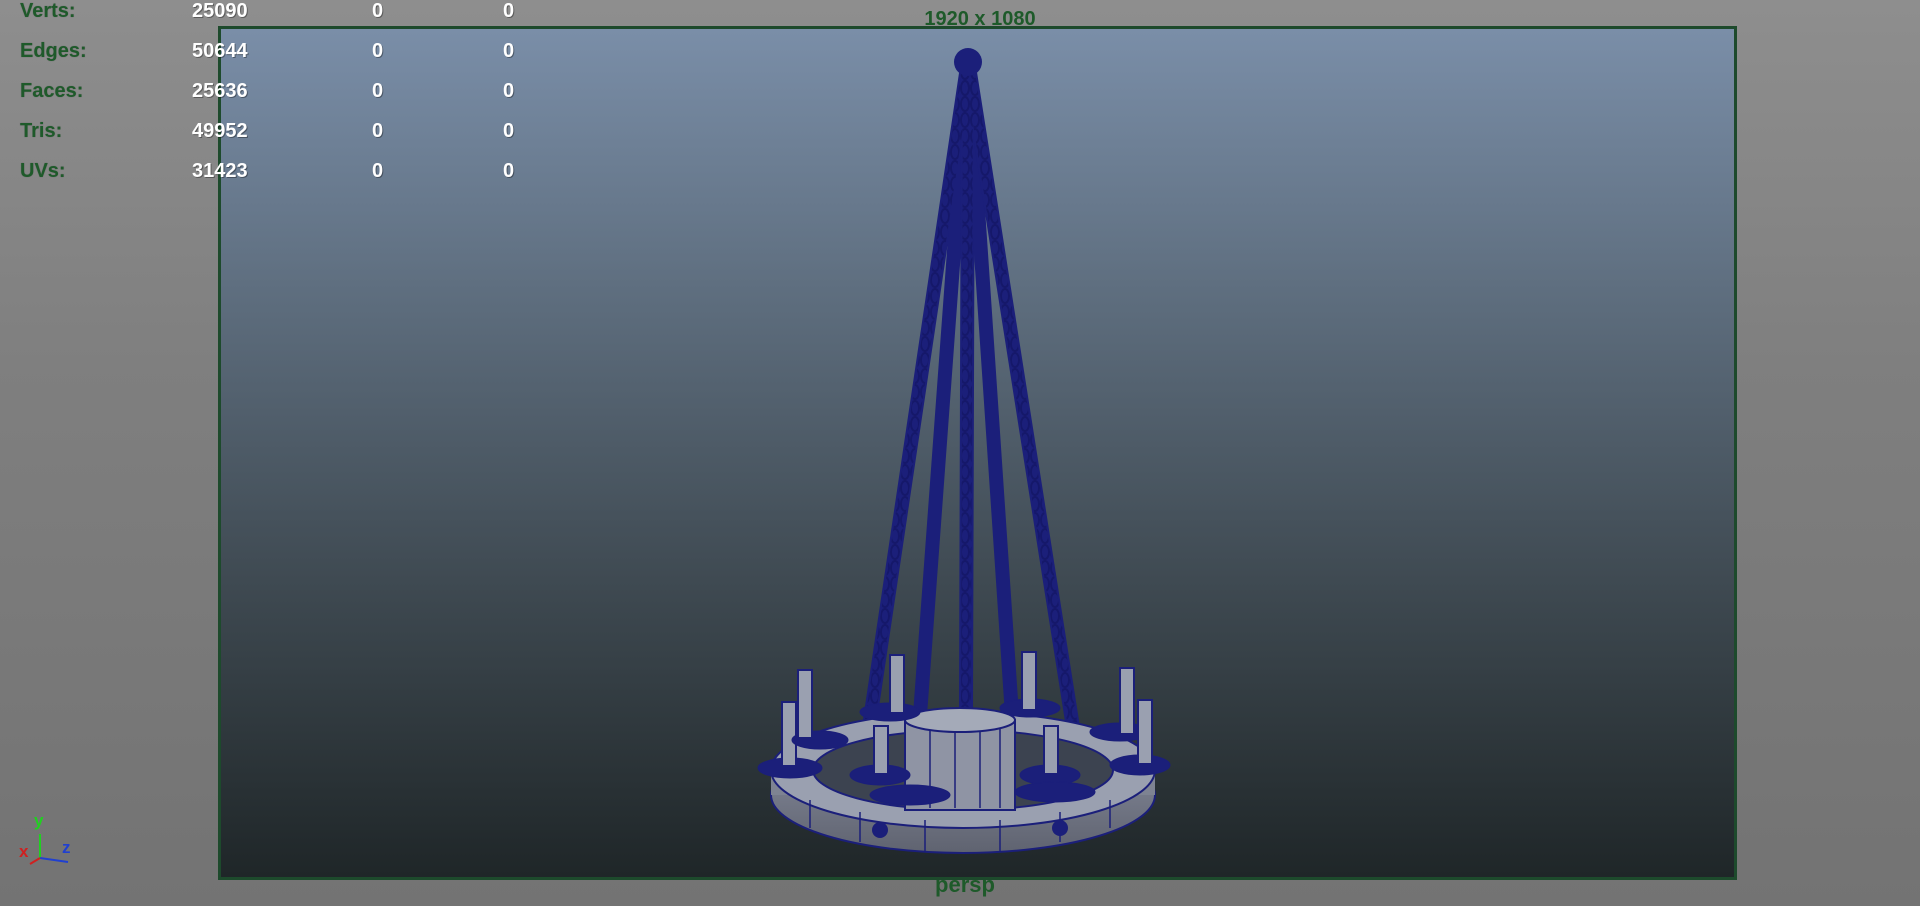  I want to click on camera-name-label: persp, so click(965, 884).